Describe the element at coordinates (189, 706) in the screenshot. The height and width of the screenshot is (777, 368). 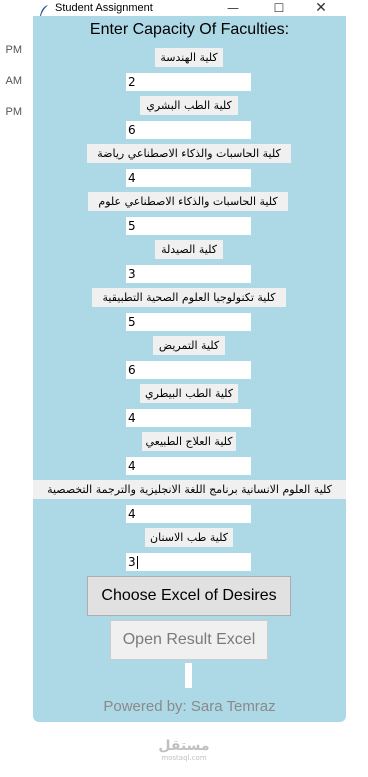
I see `footer-credit: Powered by: Sara Temraz` at that location.